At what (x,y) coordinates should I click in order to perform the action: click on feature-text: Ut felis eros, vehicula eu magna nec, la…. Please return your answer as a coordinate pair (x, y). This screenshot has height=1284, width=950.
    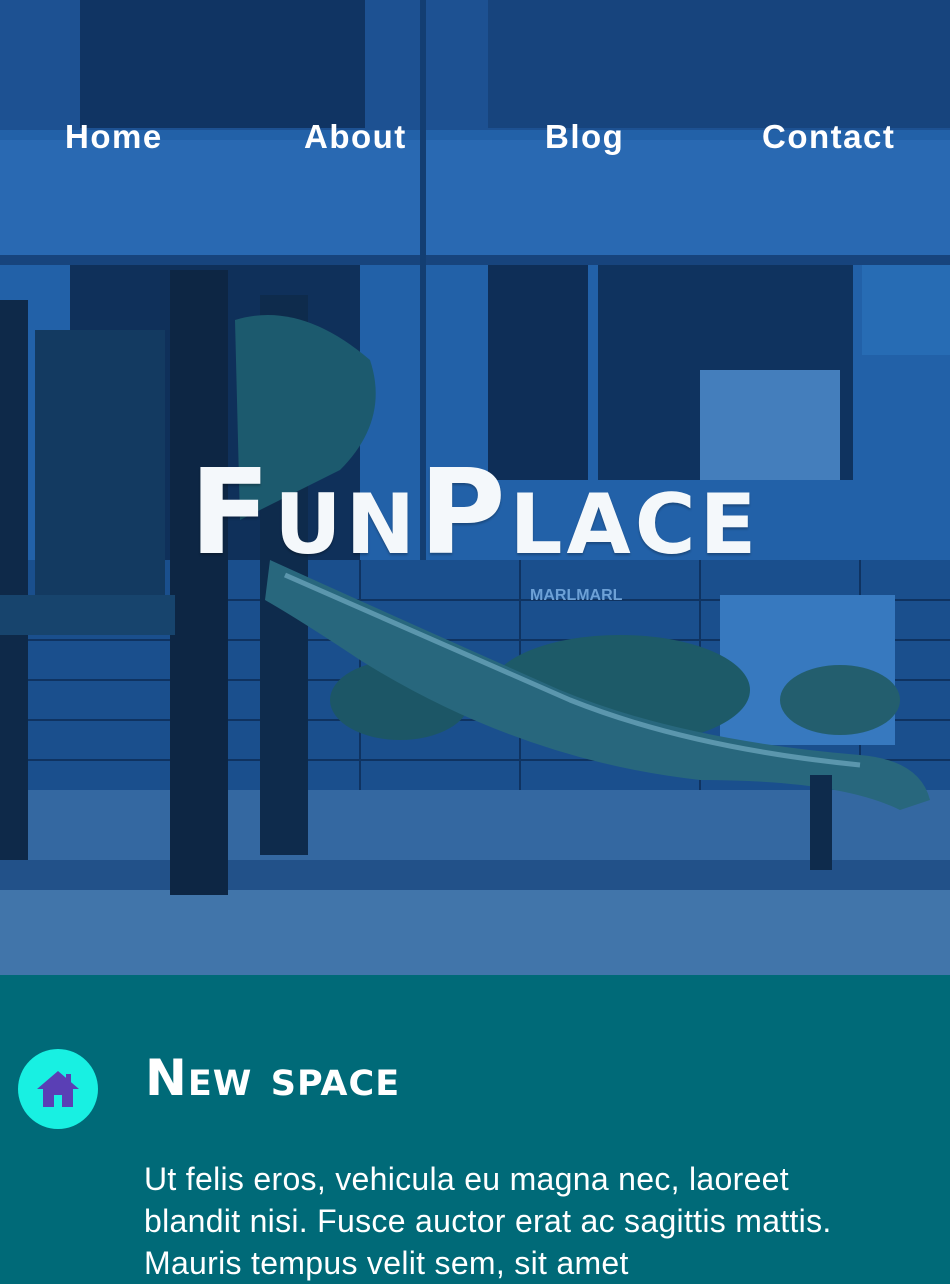
    Looking at the image, I should click on (488, 1221).